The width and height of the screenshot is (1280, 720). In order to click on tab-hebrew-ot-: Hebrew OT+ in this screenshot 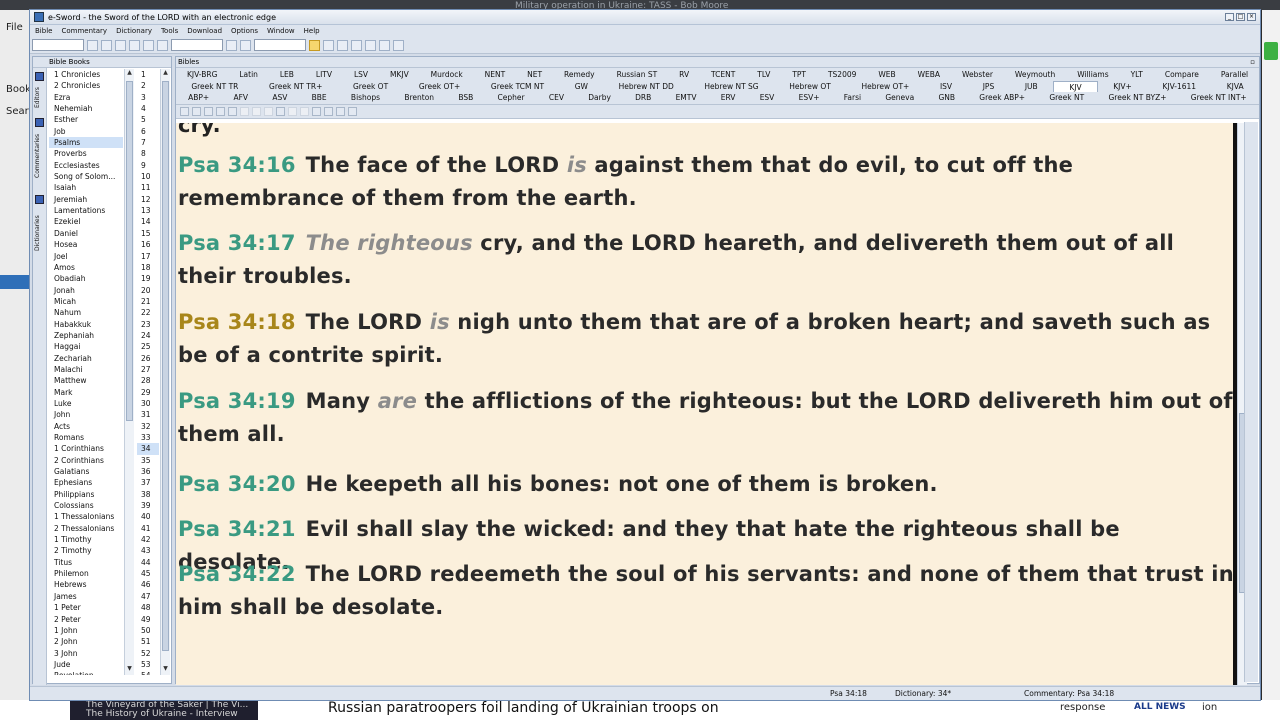, I will do `click(885, 87)`.